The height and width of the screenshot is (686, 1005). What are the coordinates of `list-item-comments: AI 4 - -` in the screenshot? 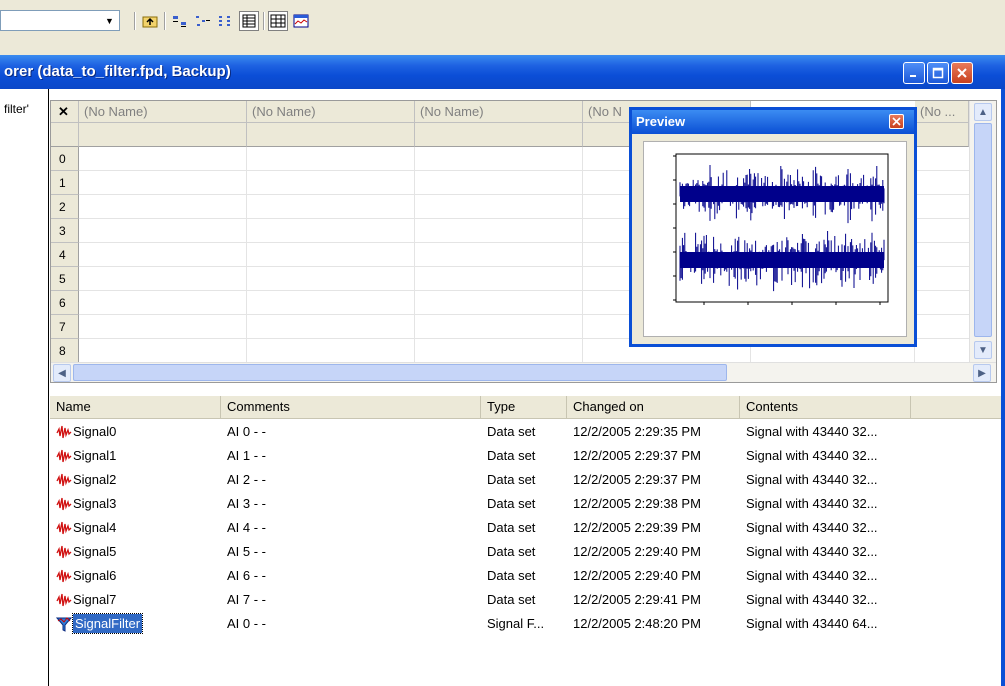 It's located at (247, 527).